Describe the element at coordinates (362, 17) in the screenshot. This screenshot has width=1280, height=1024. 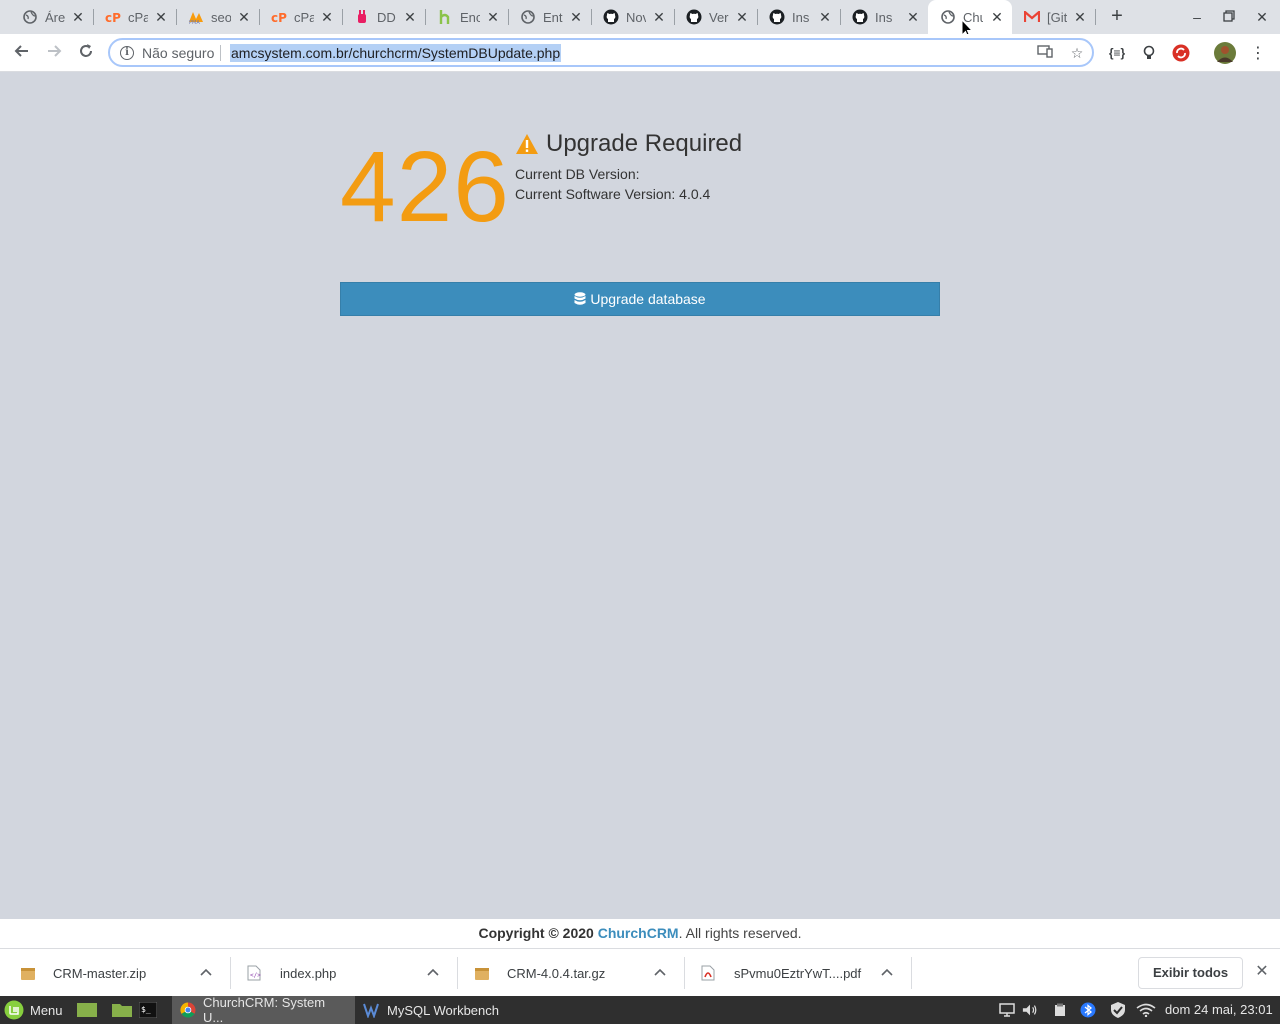
I see `ddg-icon` at that location.